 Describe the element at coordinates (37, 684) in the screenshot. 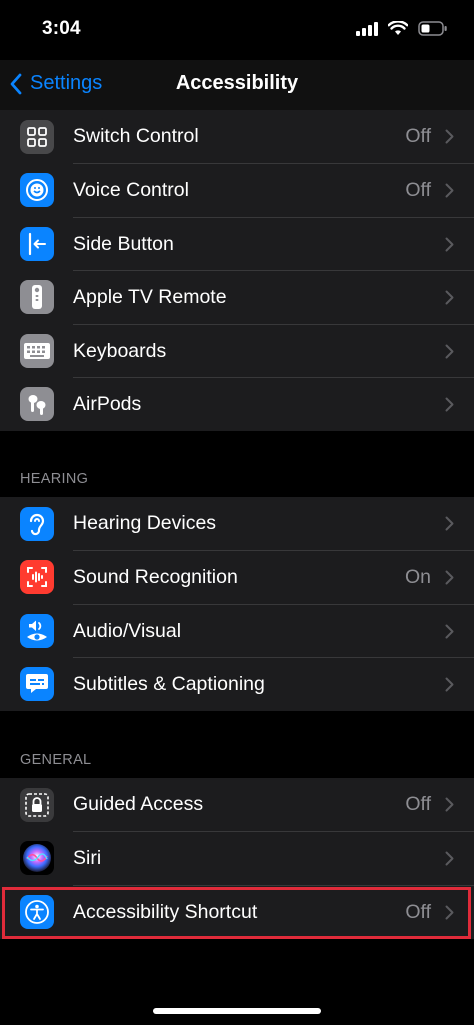

I see `subtitles-icon` at that location.